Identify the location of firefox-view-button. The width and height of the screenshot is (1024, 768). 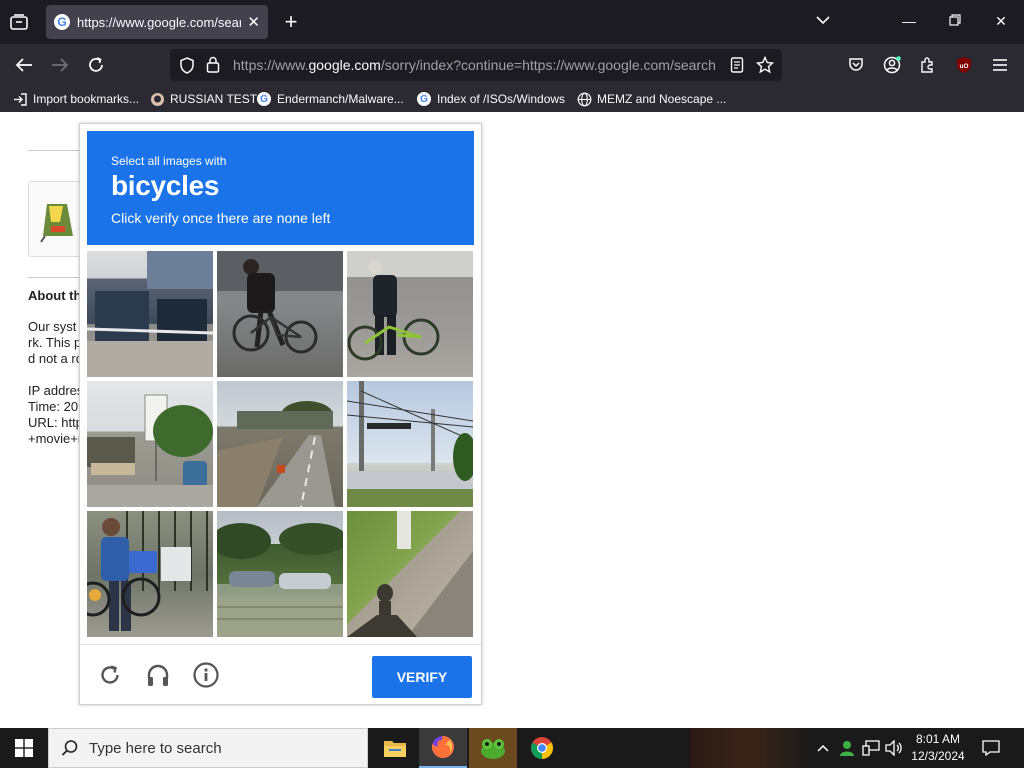
(19, 22).